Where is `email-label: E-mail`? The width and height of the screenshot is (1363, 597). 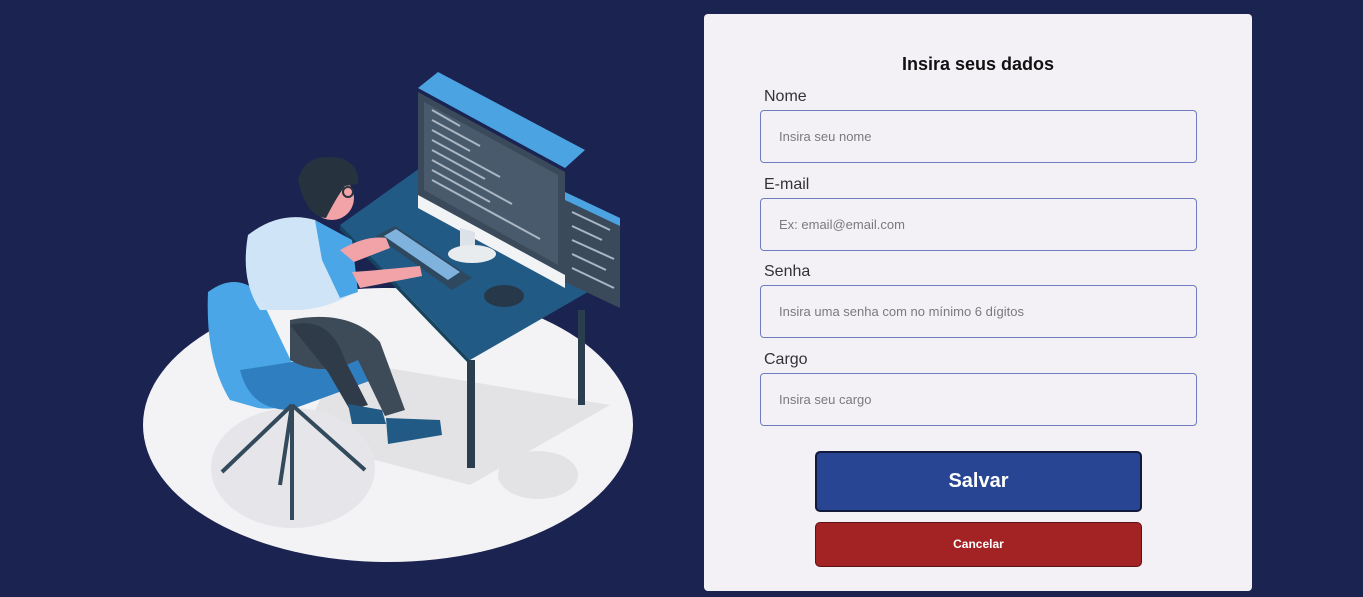 email-label: E-mail is located at coordinates (787, 184).